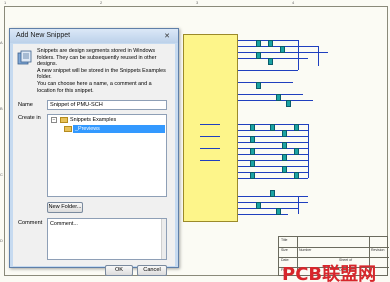 The width and height of the screenshot is (390, 282). What do you see at coordinates (1, 141) in the screenshot?
I see `sheet-left-ruler: ABCD` at bounding box center [1, 141].